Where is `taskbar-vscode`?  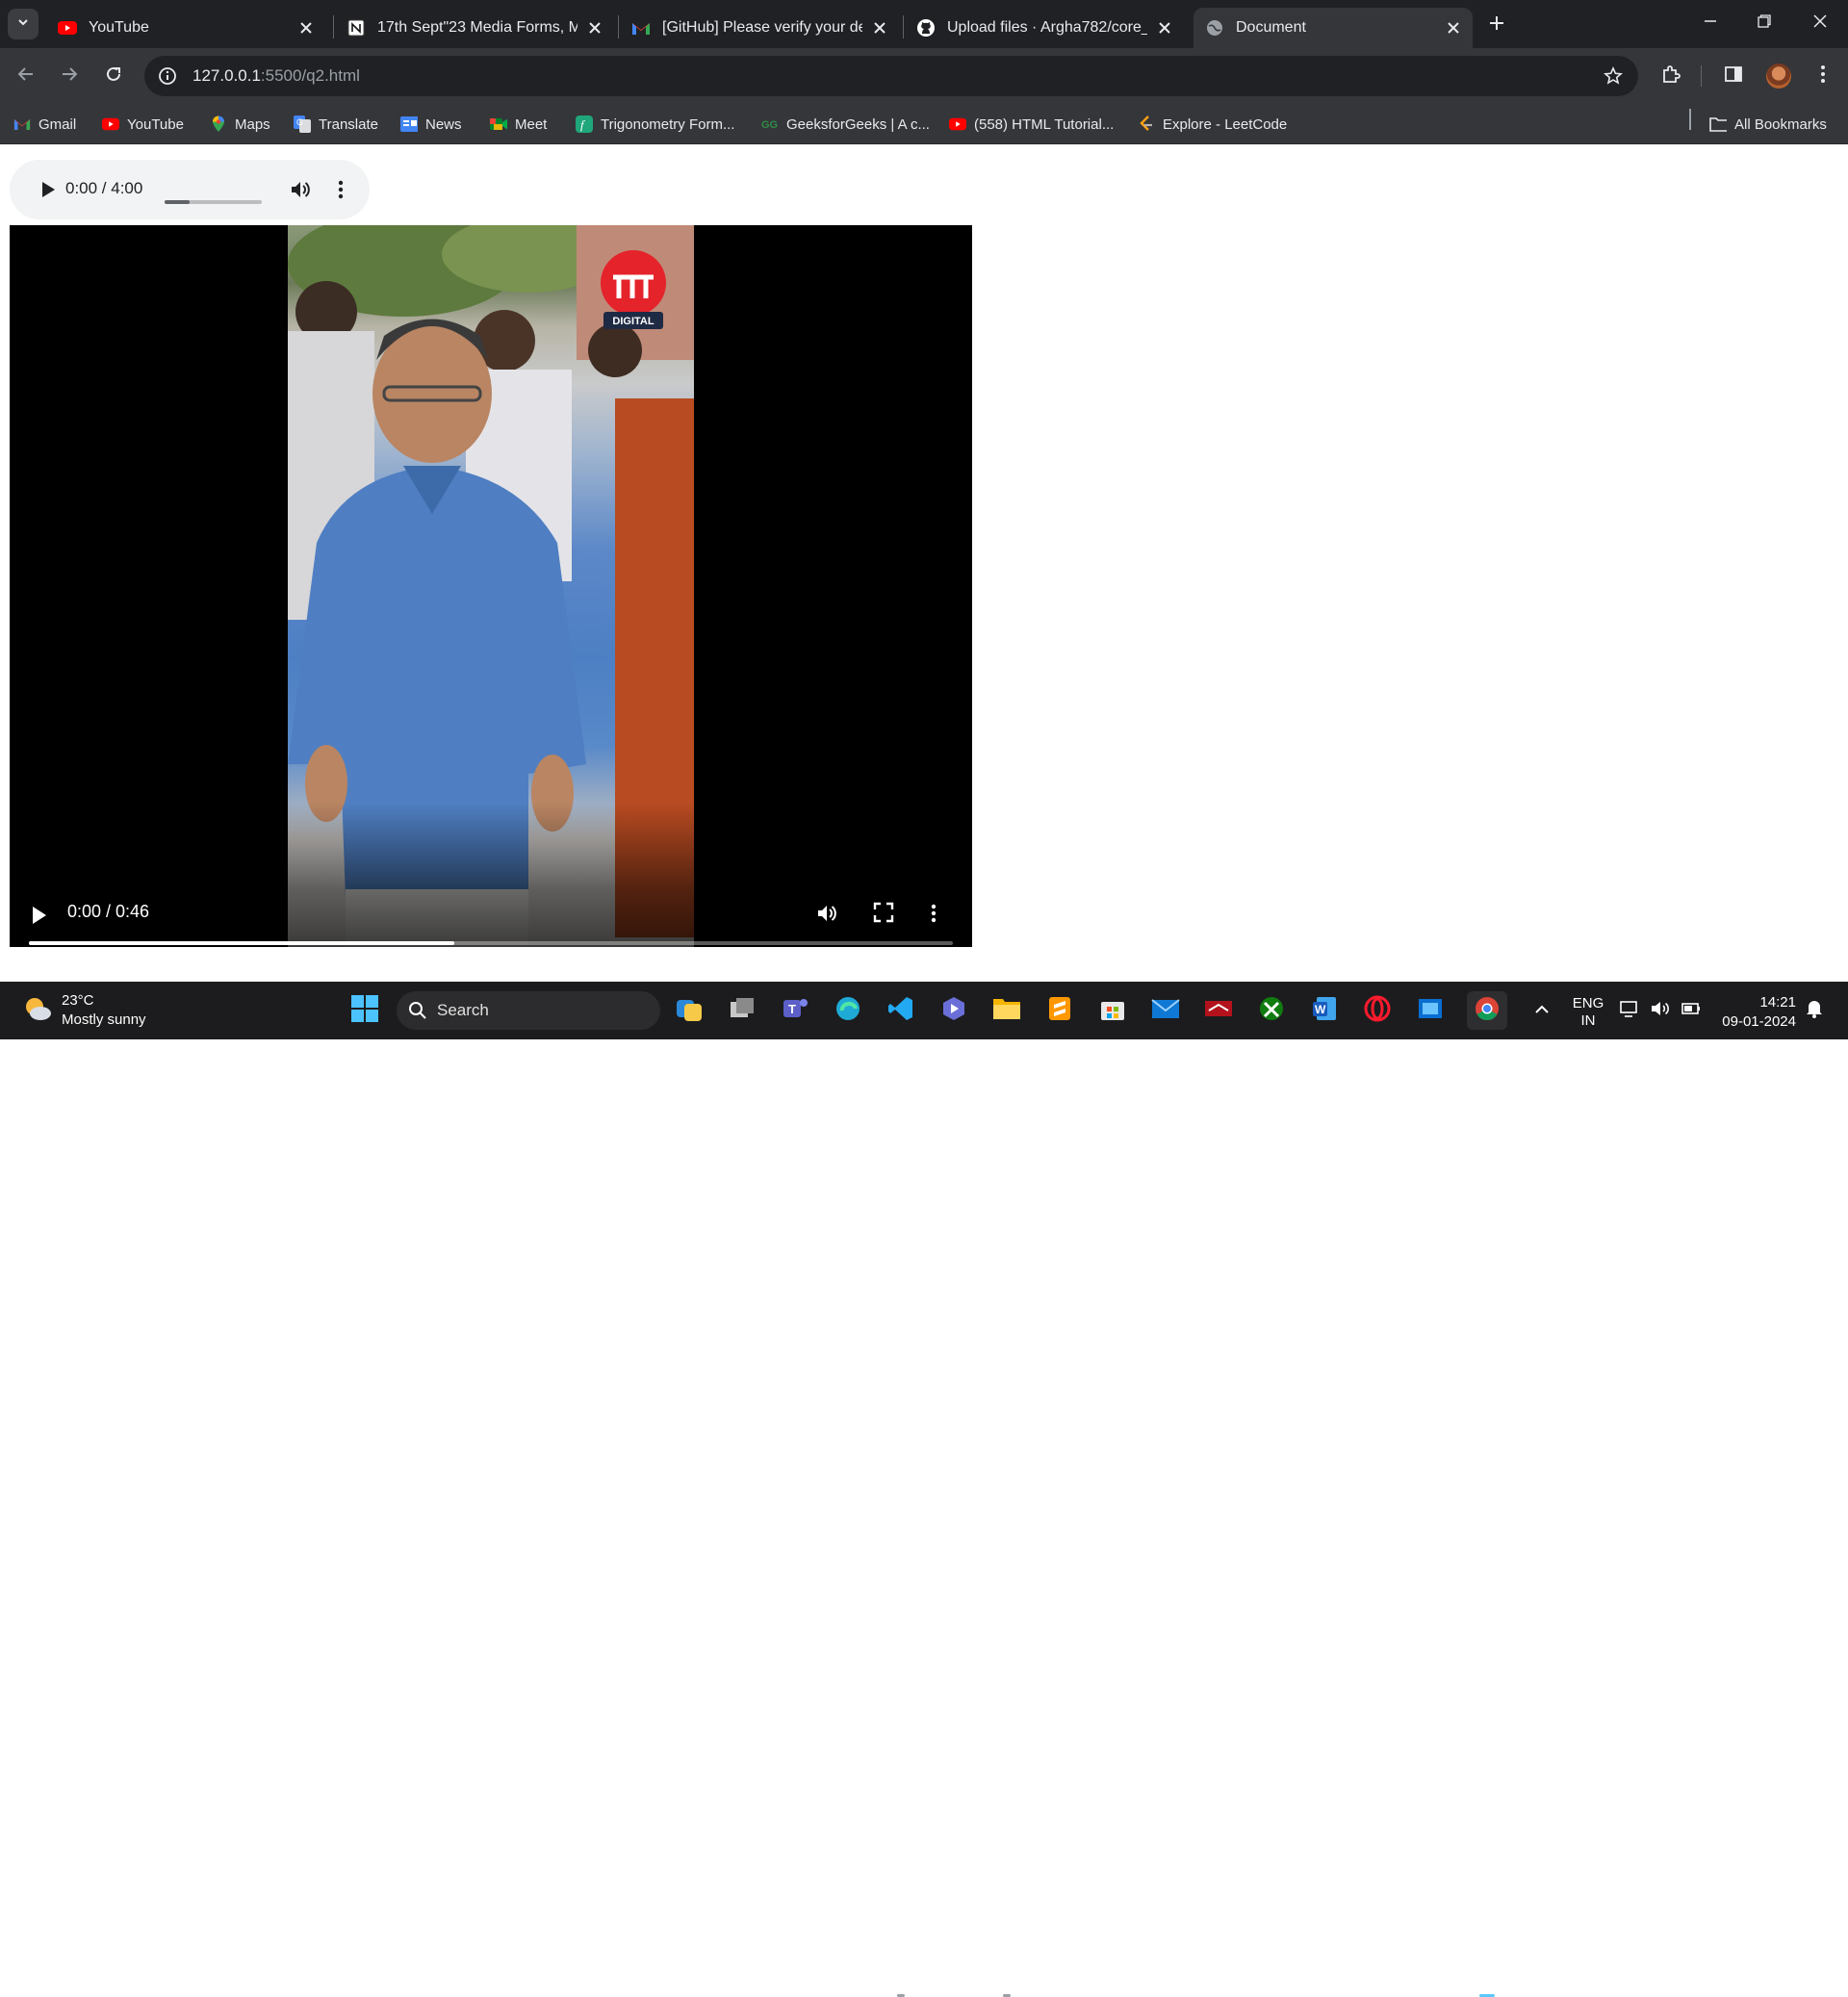 taskbar-vscode is located at coordinates (901, 1011).